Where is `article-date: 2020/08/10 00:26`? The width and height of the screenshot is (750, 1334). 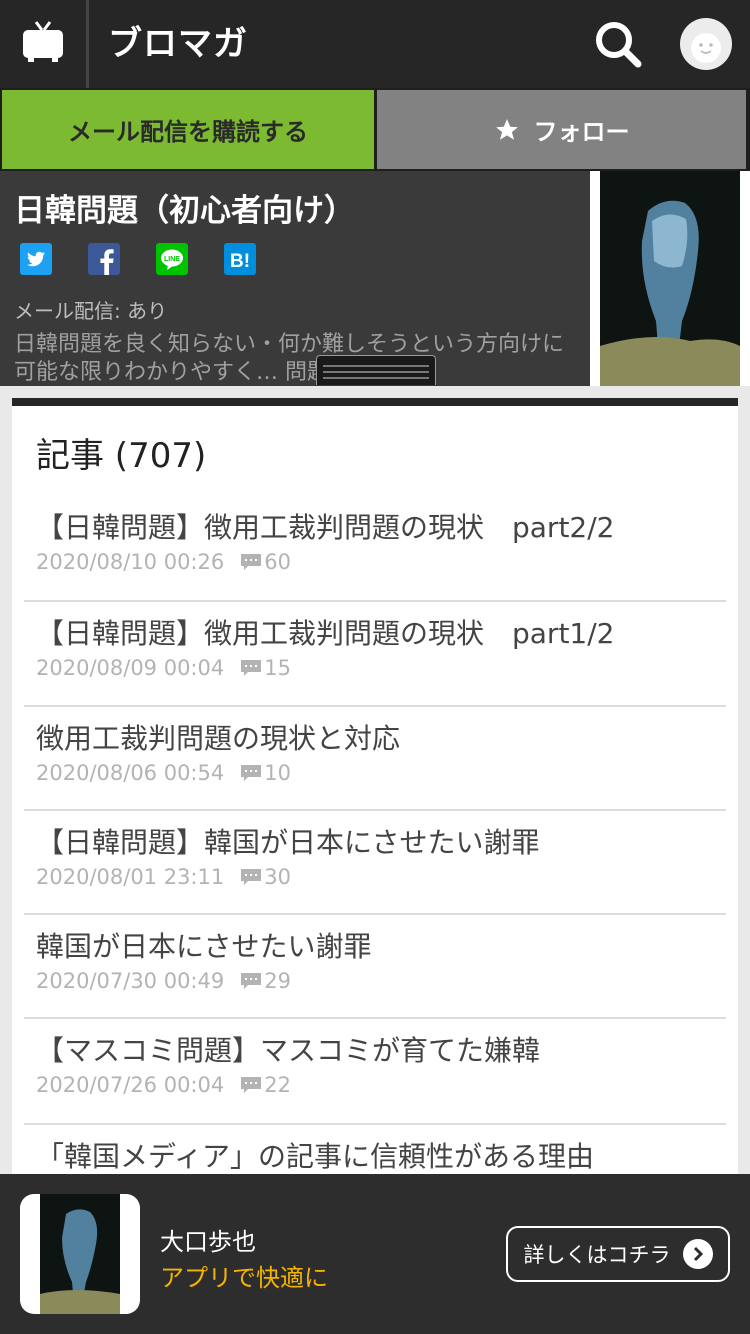 article-date: 2020/08/10 00:26 is located at coordinates (130, 562).